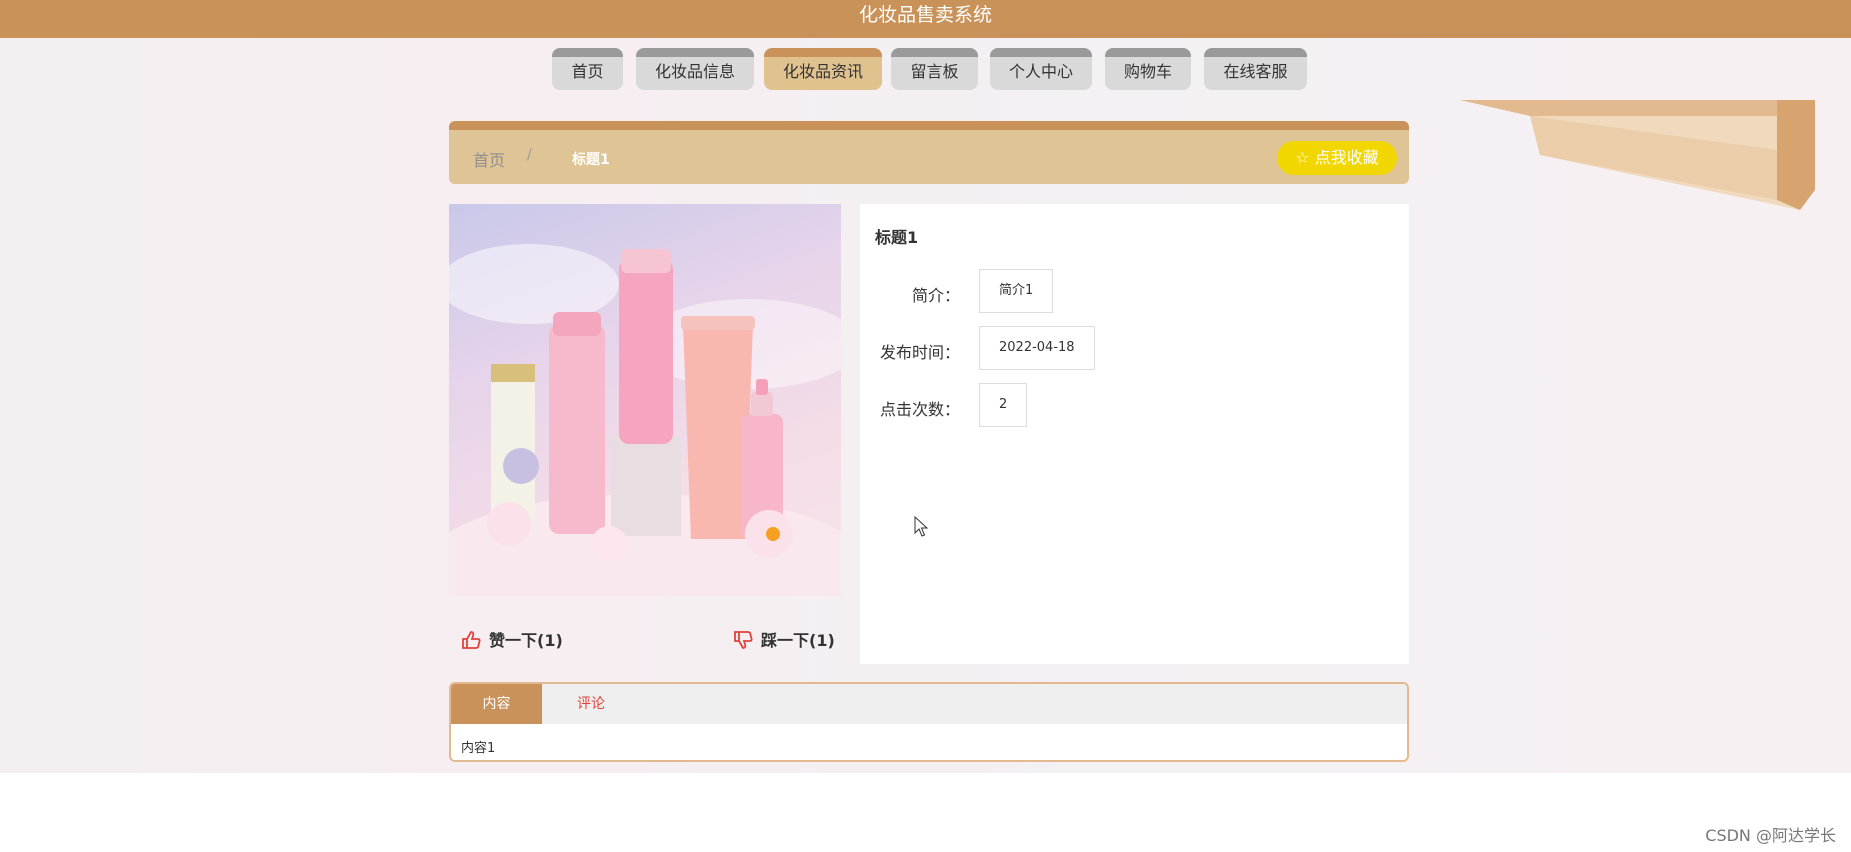 The width and height of the screenshot is (1851, 852). I want to click on nav-item-personal-center: 个人中心, so click(1041, 69).